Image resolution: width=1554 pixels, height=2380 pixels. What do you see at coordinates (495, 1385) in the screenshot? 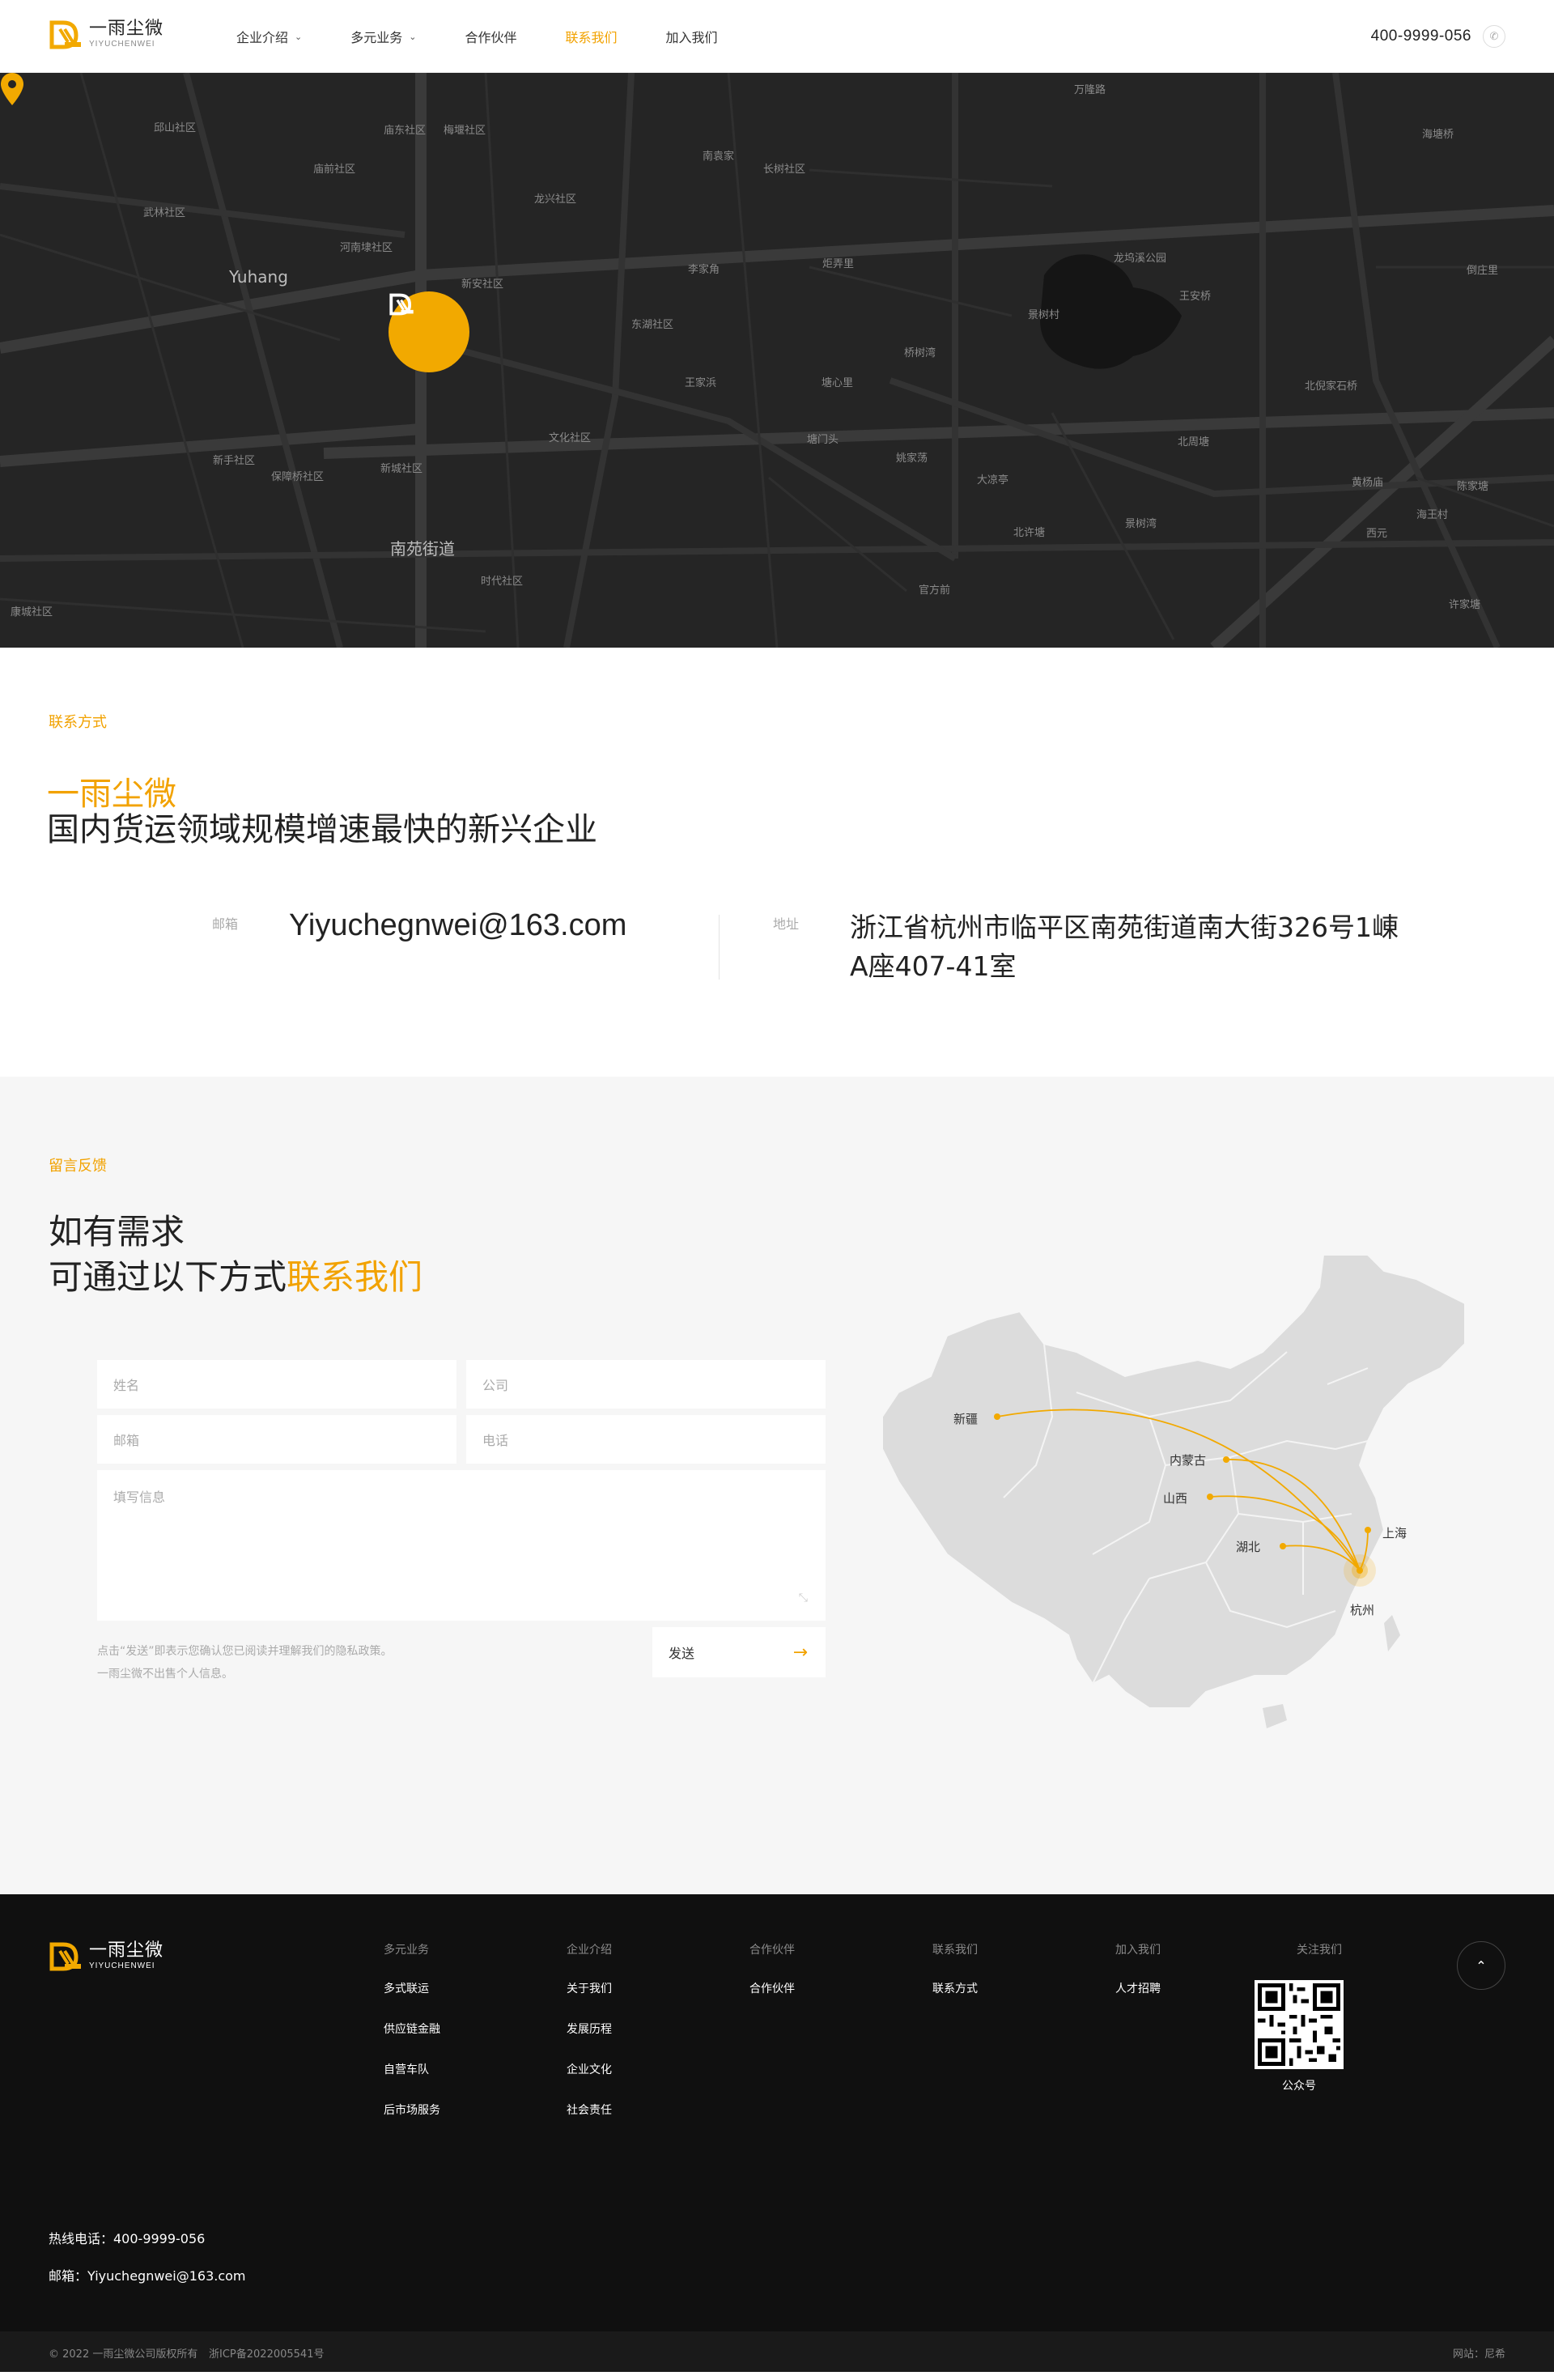
I see `company-placeholder: 公司` at bounding box center [495, 1385].